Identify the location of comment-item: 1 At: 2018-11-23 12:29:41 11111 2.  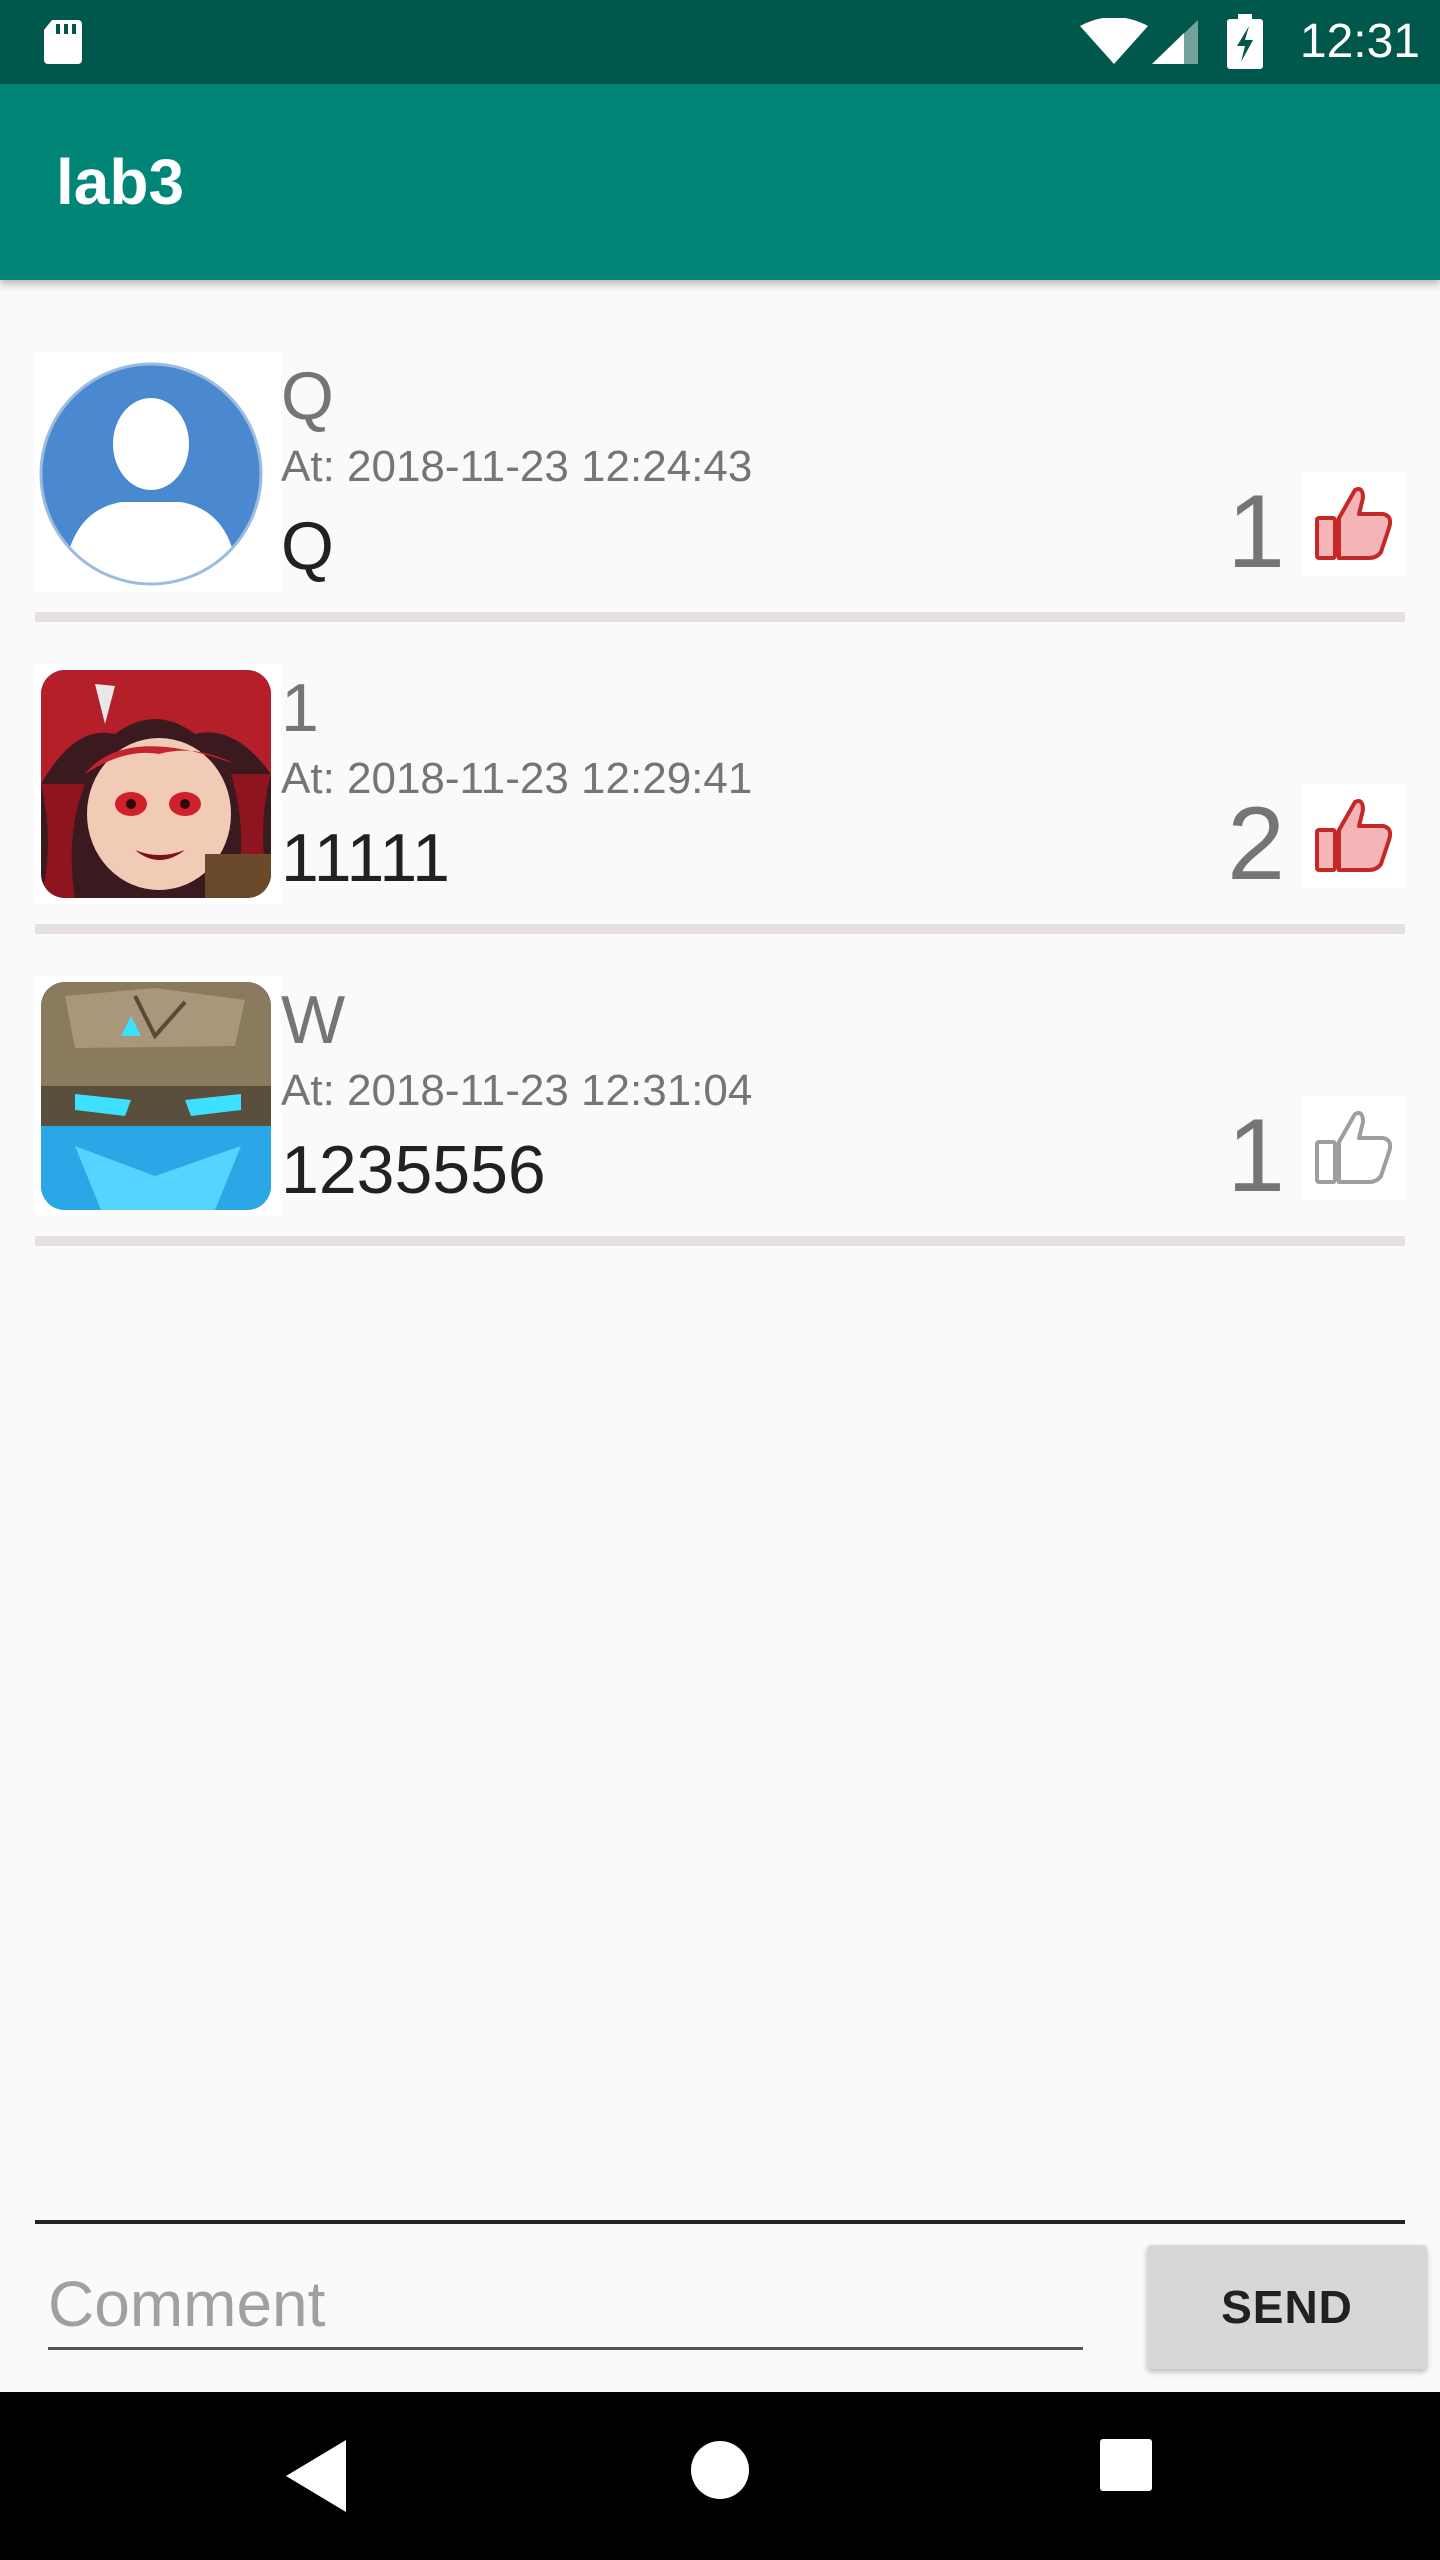
(720, 780).